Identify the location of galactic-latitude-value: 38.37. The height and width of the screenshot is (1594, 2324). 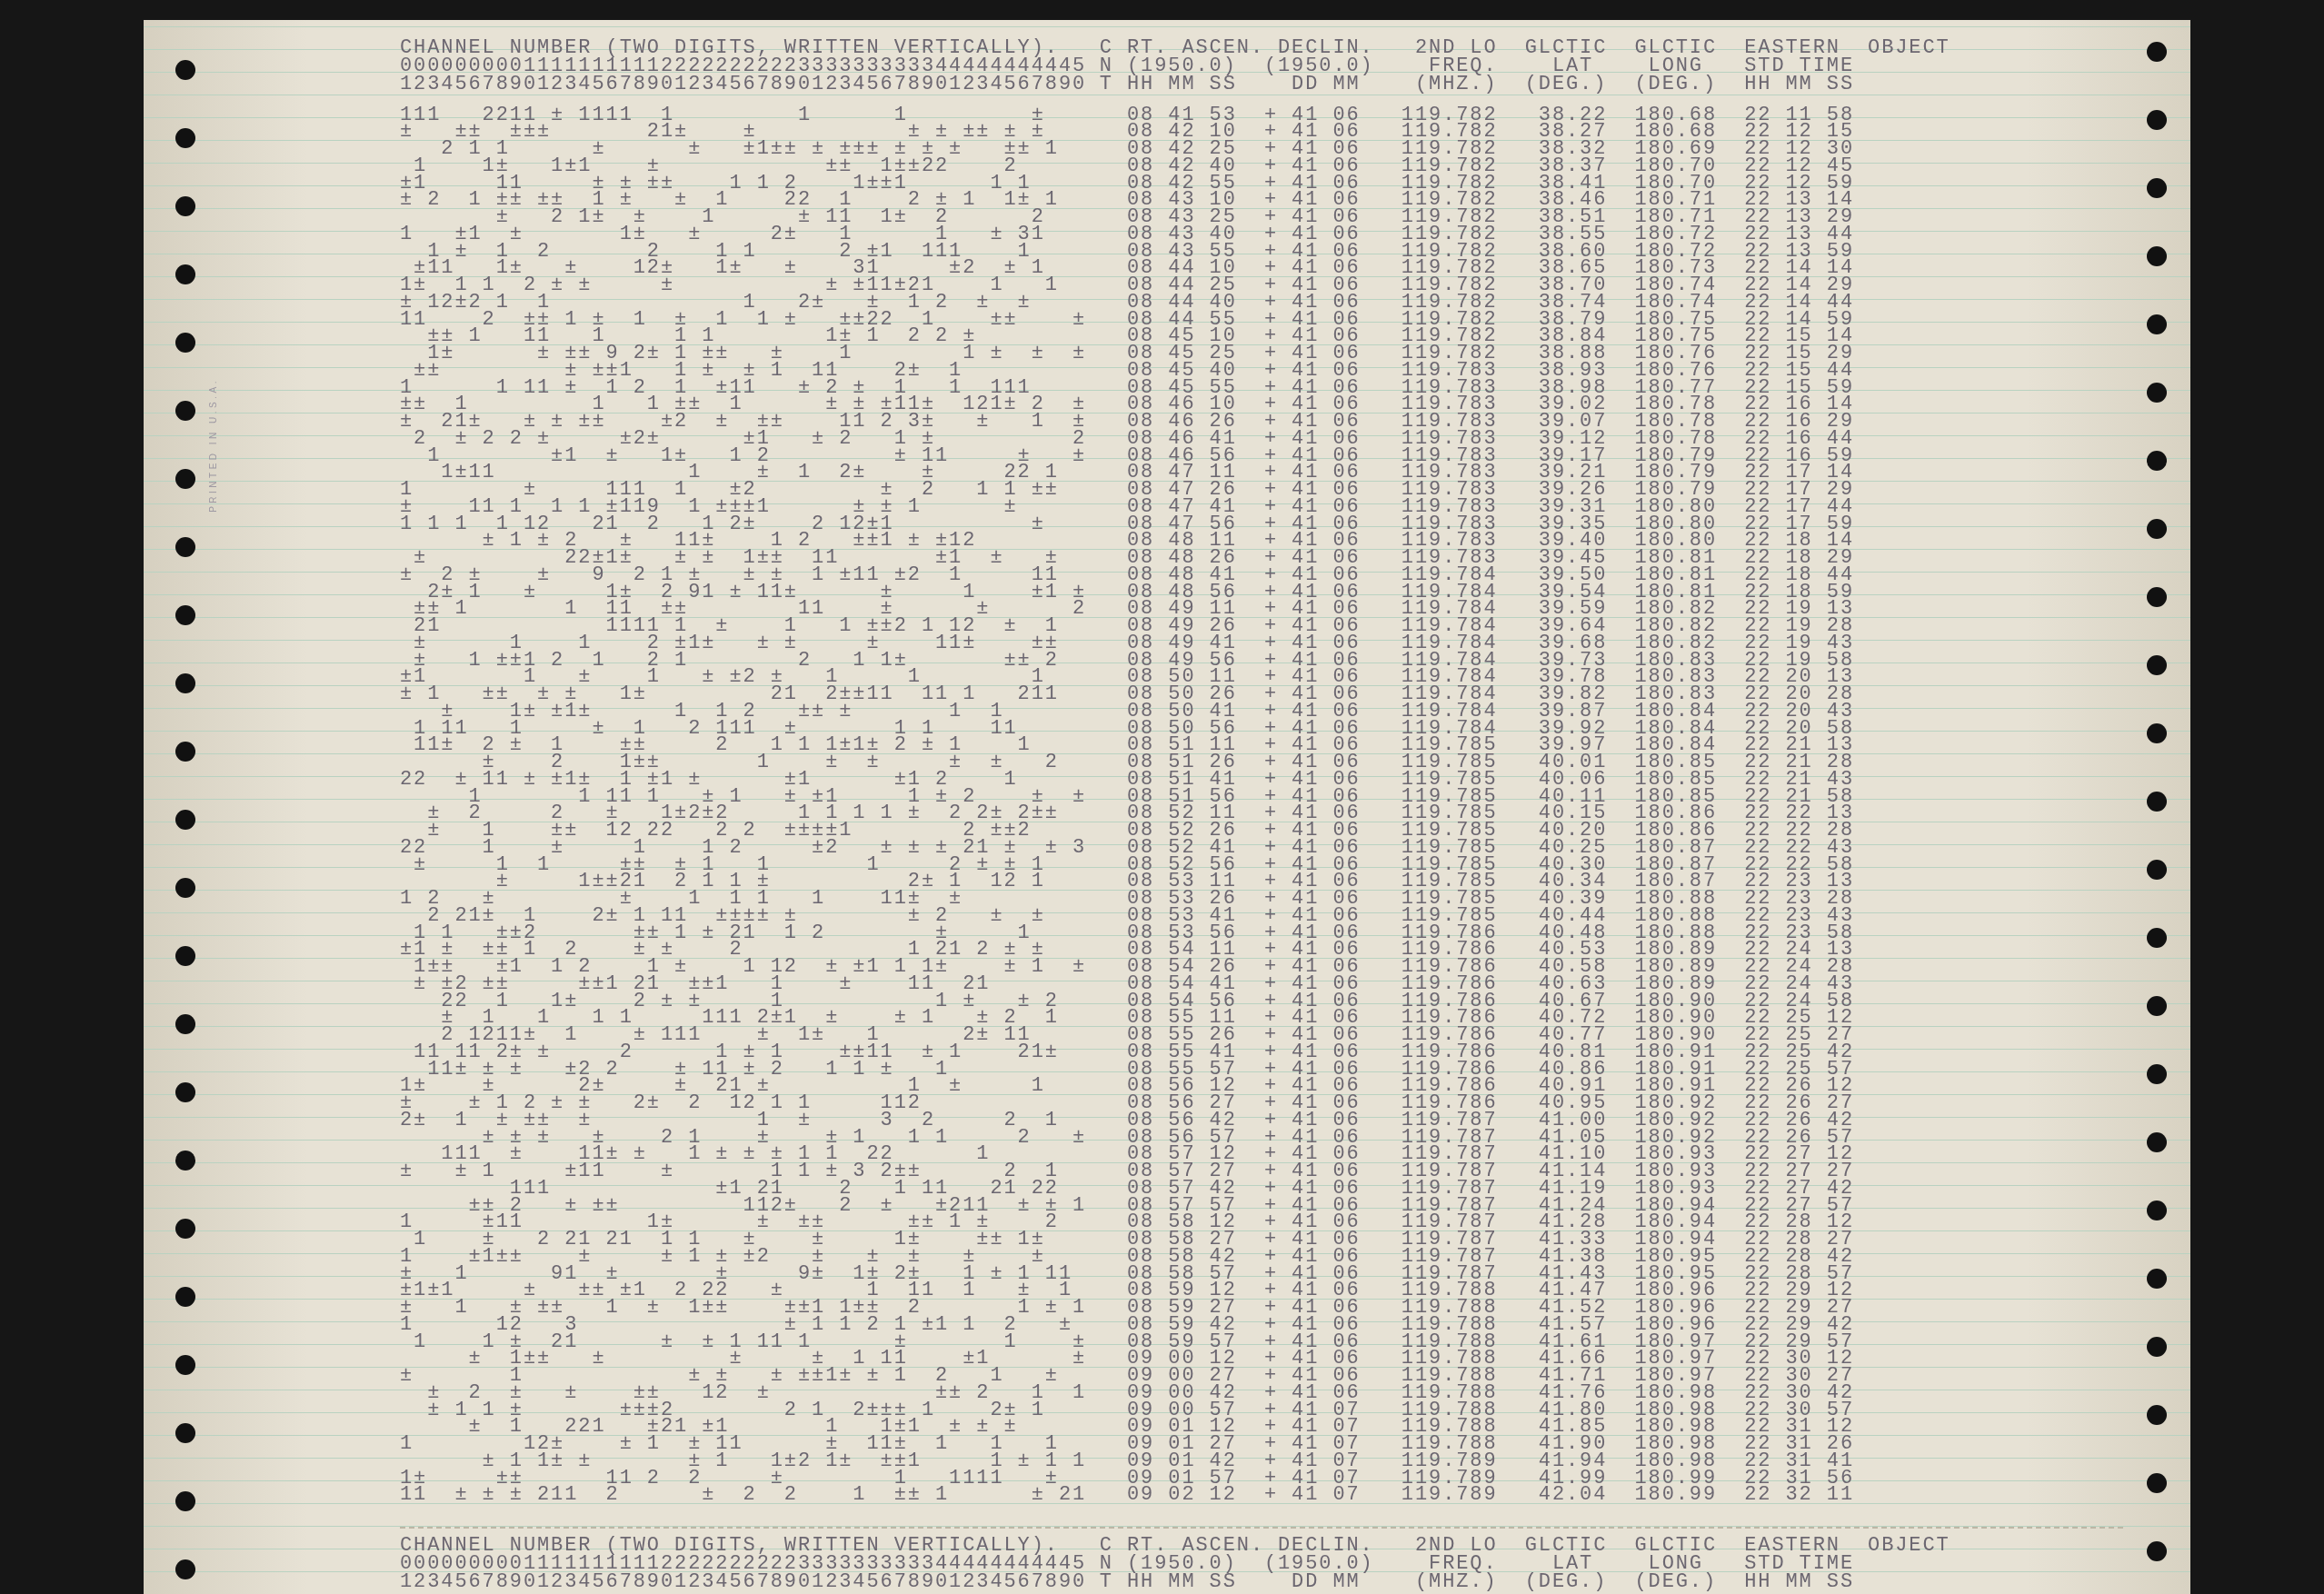
(1573, 166).